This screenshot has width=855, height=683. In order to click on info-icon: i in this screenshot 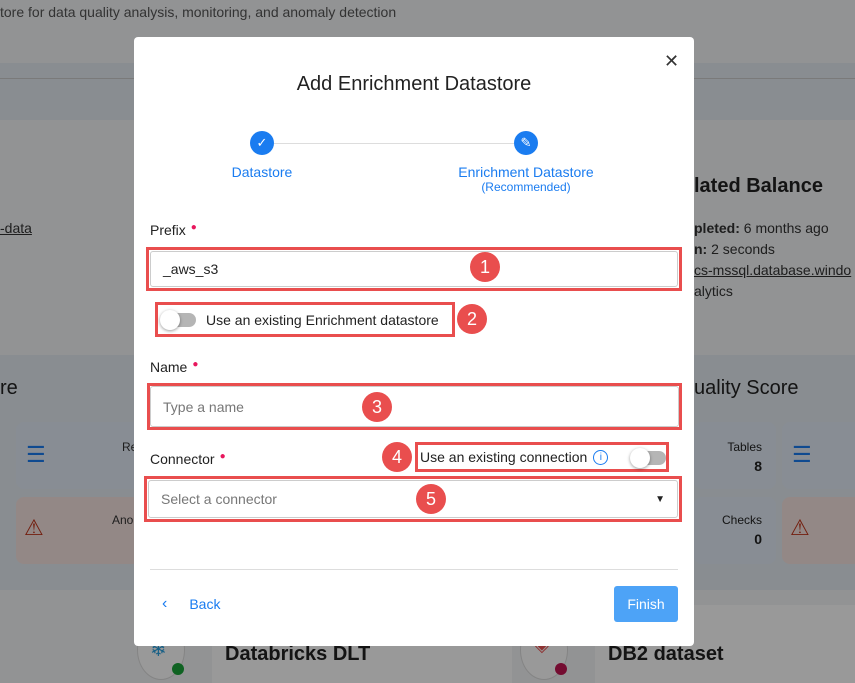, I will do `click(601, 457)`.